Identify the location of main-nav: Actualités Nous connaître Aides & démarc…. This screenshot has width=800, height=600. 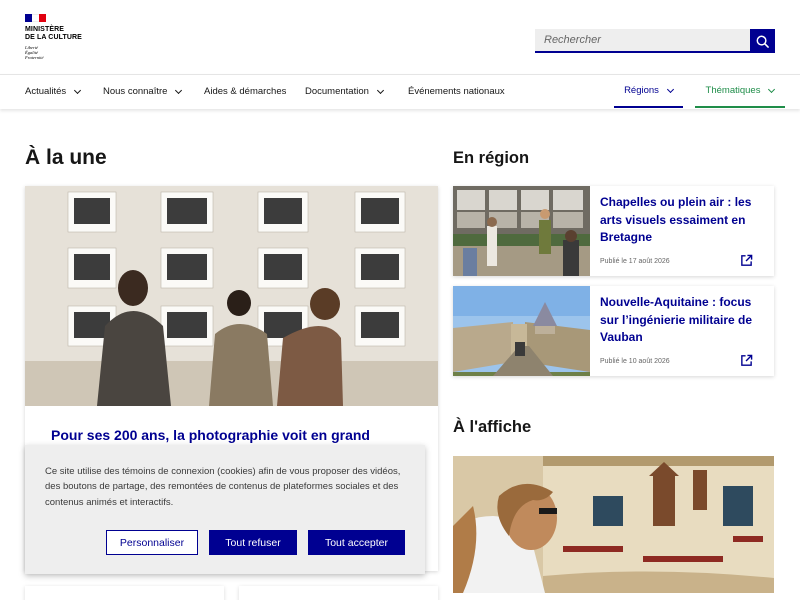
(400, 91).